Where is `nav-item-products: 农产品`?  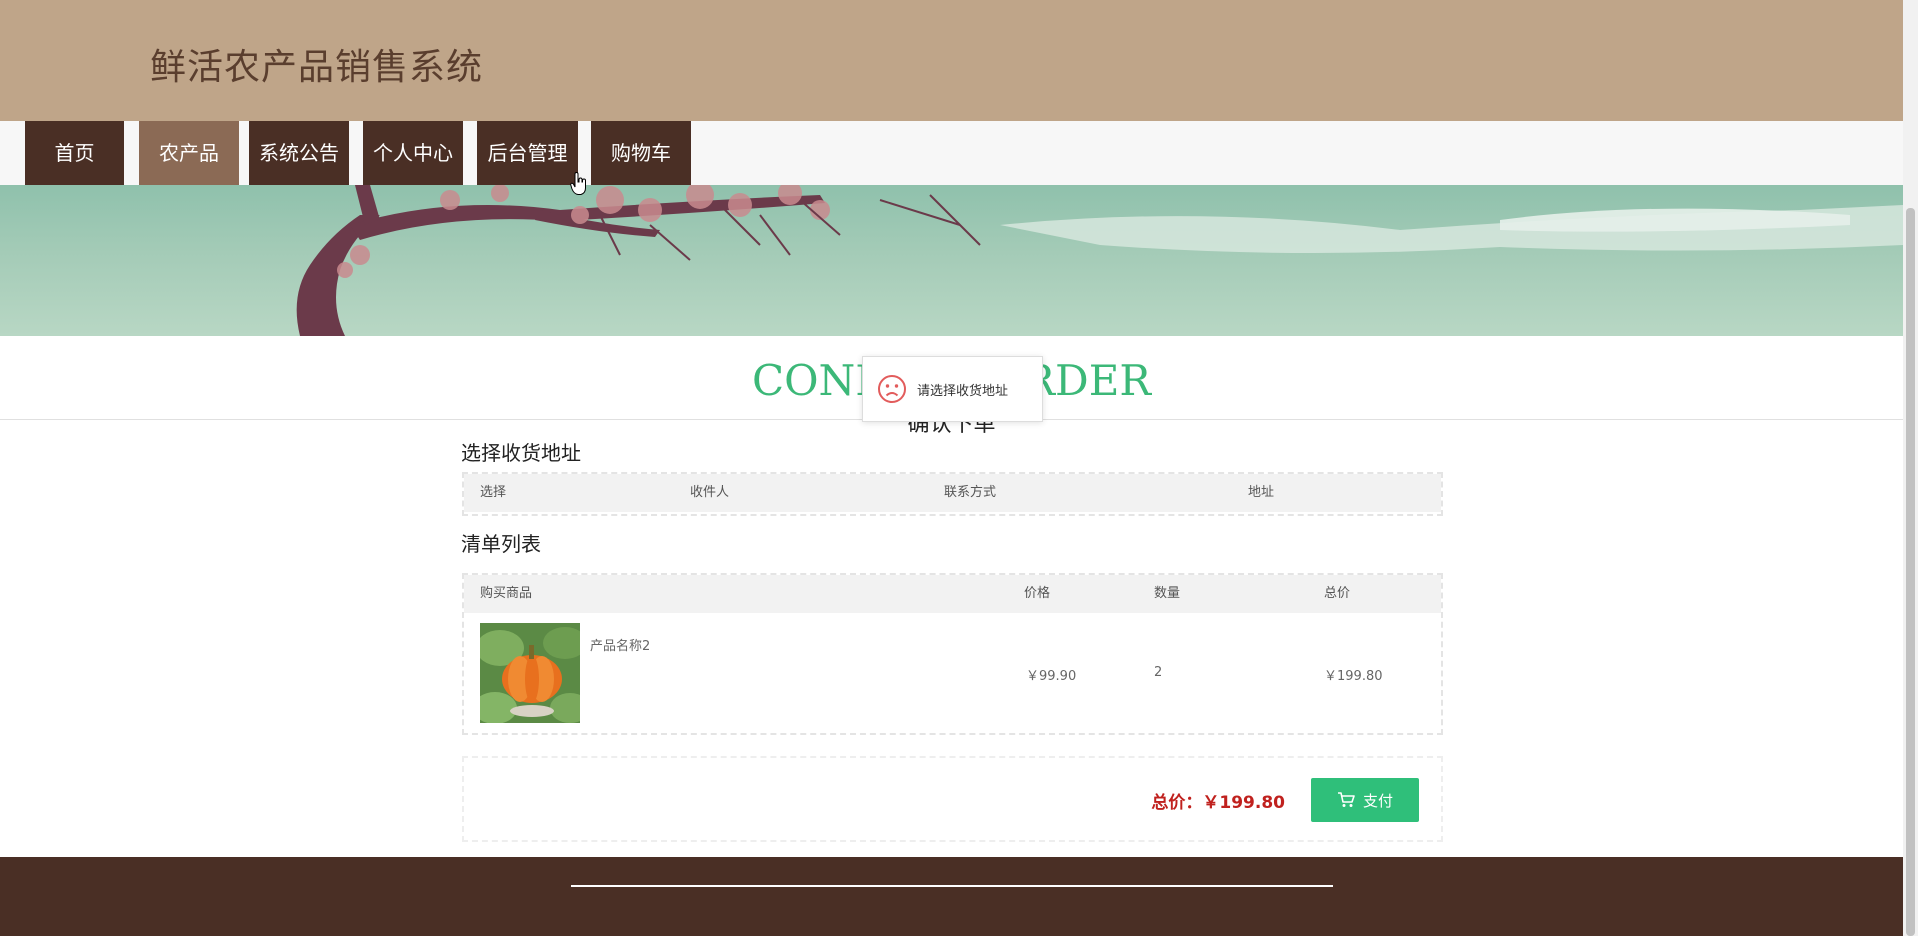 nav-item-products: 农产品 is located at coordinates (189, 153).